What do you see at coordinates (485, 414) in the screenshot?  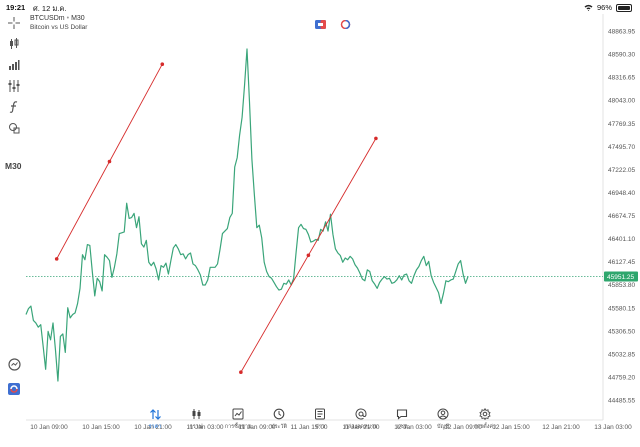 I see `settings-icon` at bounding box center [485, 414].